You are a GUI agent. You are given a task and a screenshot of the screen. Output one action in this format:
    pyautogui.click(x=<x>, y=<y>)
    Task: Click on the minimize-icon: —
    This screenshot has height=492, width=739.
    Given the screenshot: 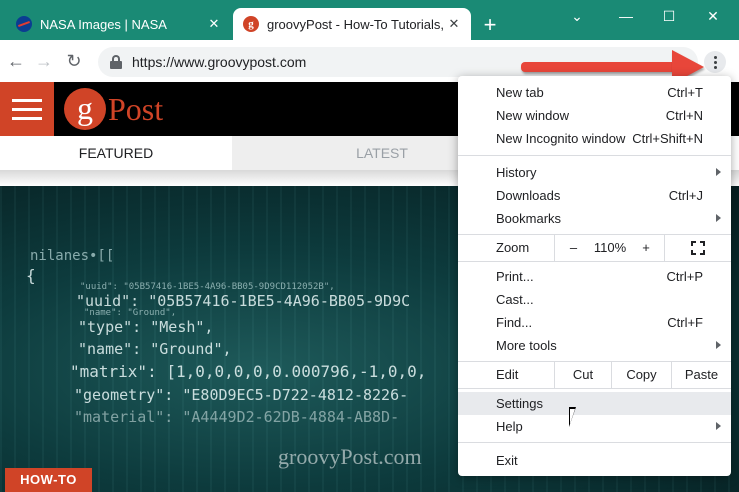 What is the action you would take?
    pyautogui.click(x=626, y=16)
    